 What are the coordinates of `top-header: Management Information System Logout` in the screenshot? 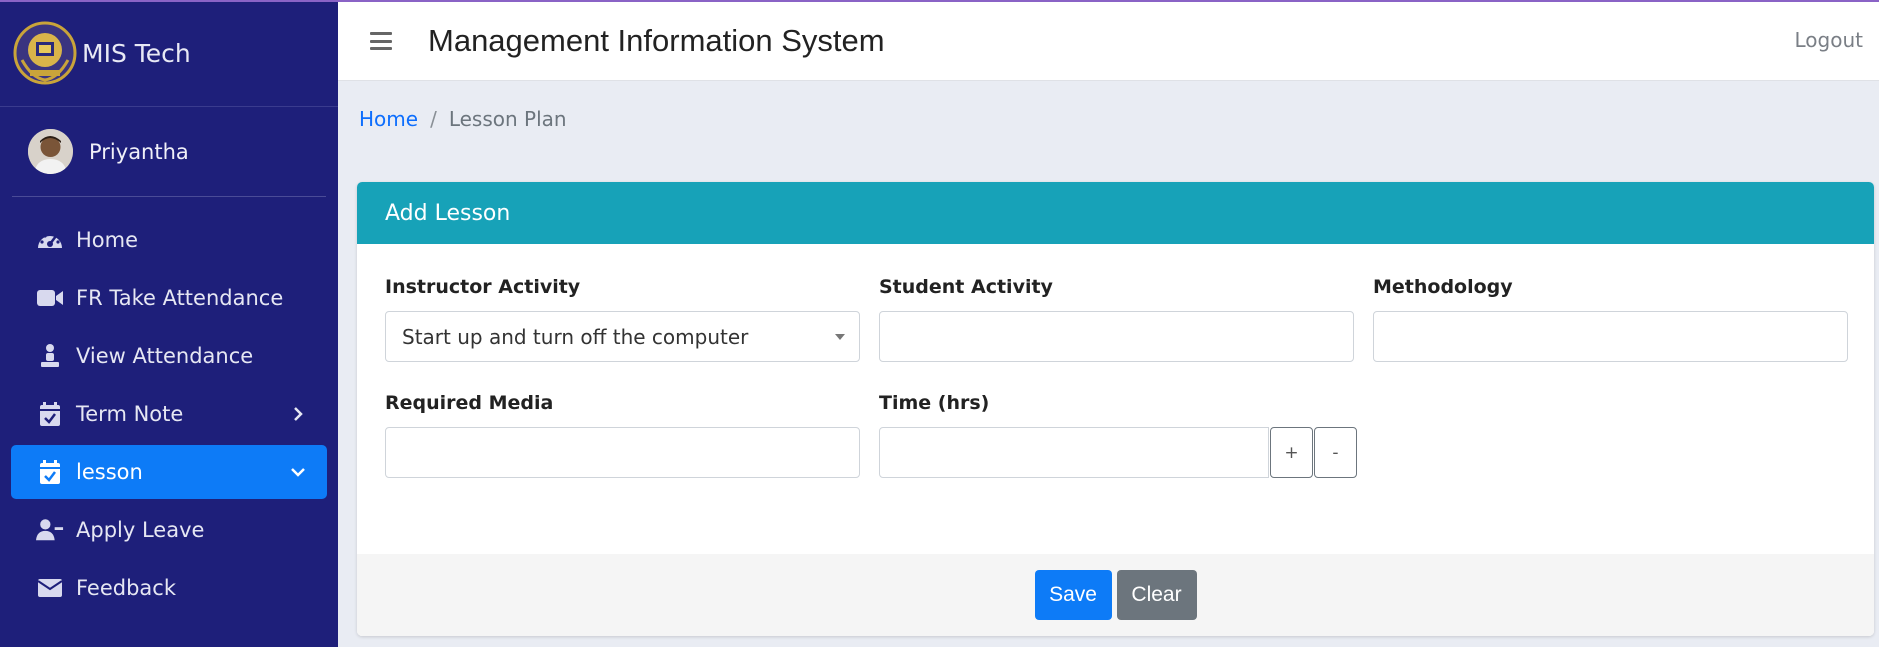 It's located at (1108, 41).